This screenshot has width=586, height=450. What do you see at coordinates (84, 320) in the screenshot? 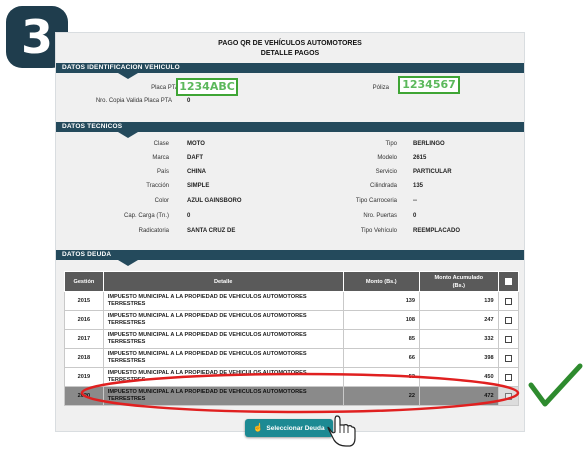
I see `row-gestion: 2016` at bounding box center [84, 320].